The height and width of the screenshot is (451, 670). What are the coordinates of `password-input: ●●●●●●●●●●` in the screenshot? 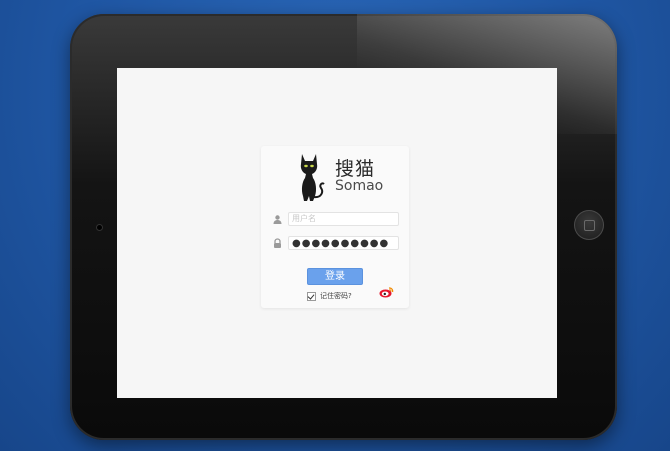 It's located at (343, 243).